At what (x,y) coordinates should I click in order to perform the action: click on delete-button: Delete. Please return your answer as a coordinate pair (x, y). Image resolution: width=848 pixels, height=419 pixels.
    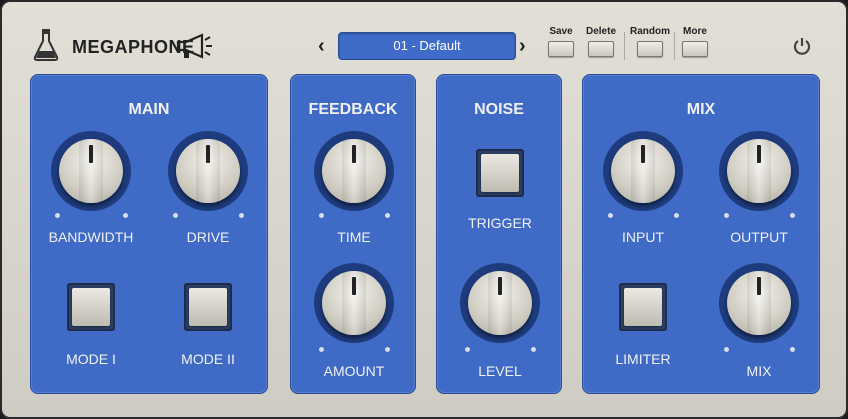
    Looking at the image, I should click on (601, 41).